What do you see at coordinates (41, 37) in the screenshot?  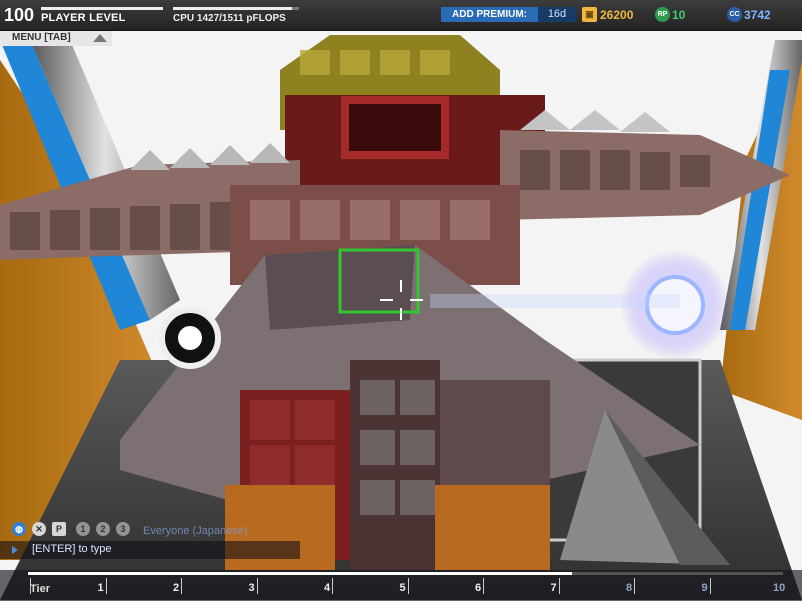 I see `menu-label: MENU [TAB]` at bounding box center [41, 37].